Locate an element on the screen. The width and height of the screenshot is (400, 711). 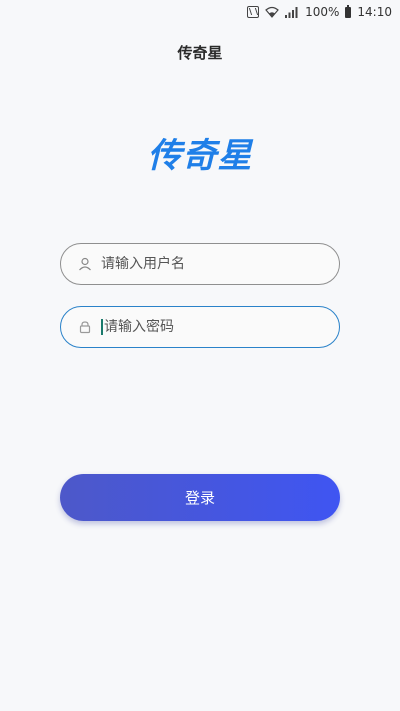
username-input is located at coordinates (201, 264).